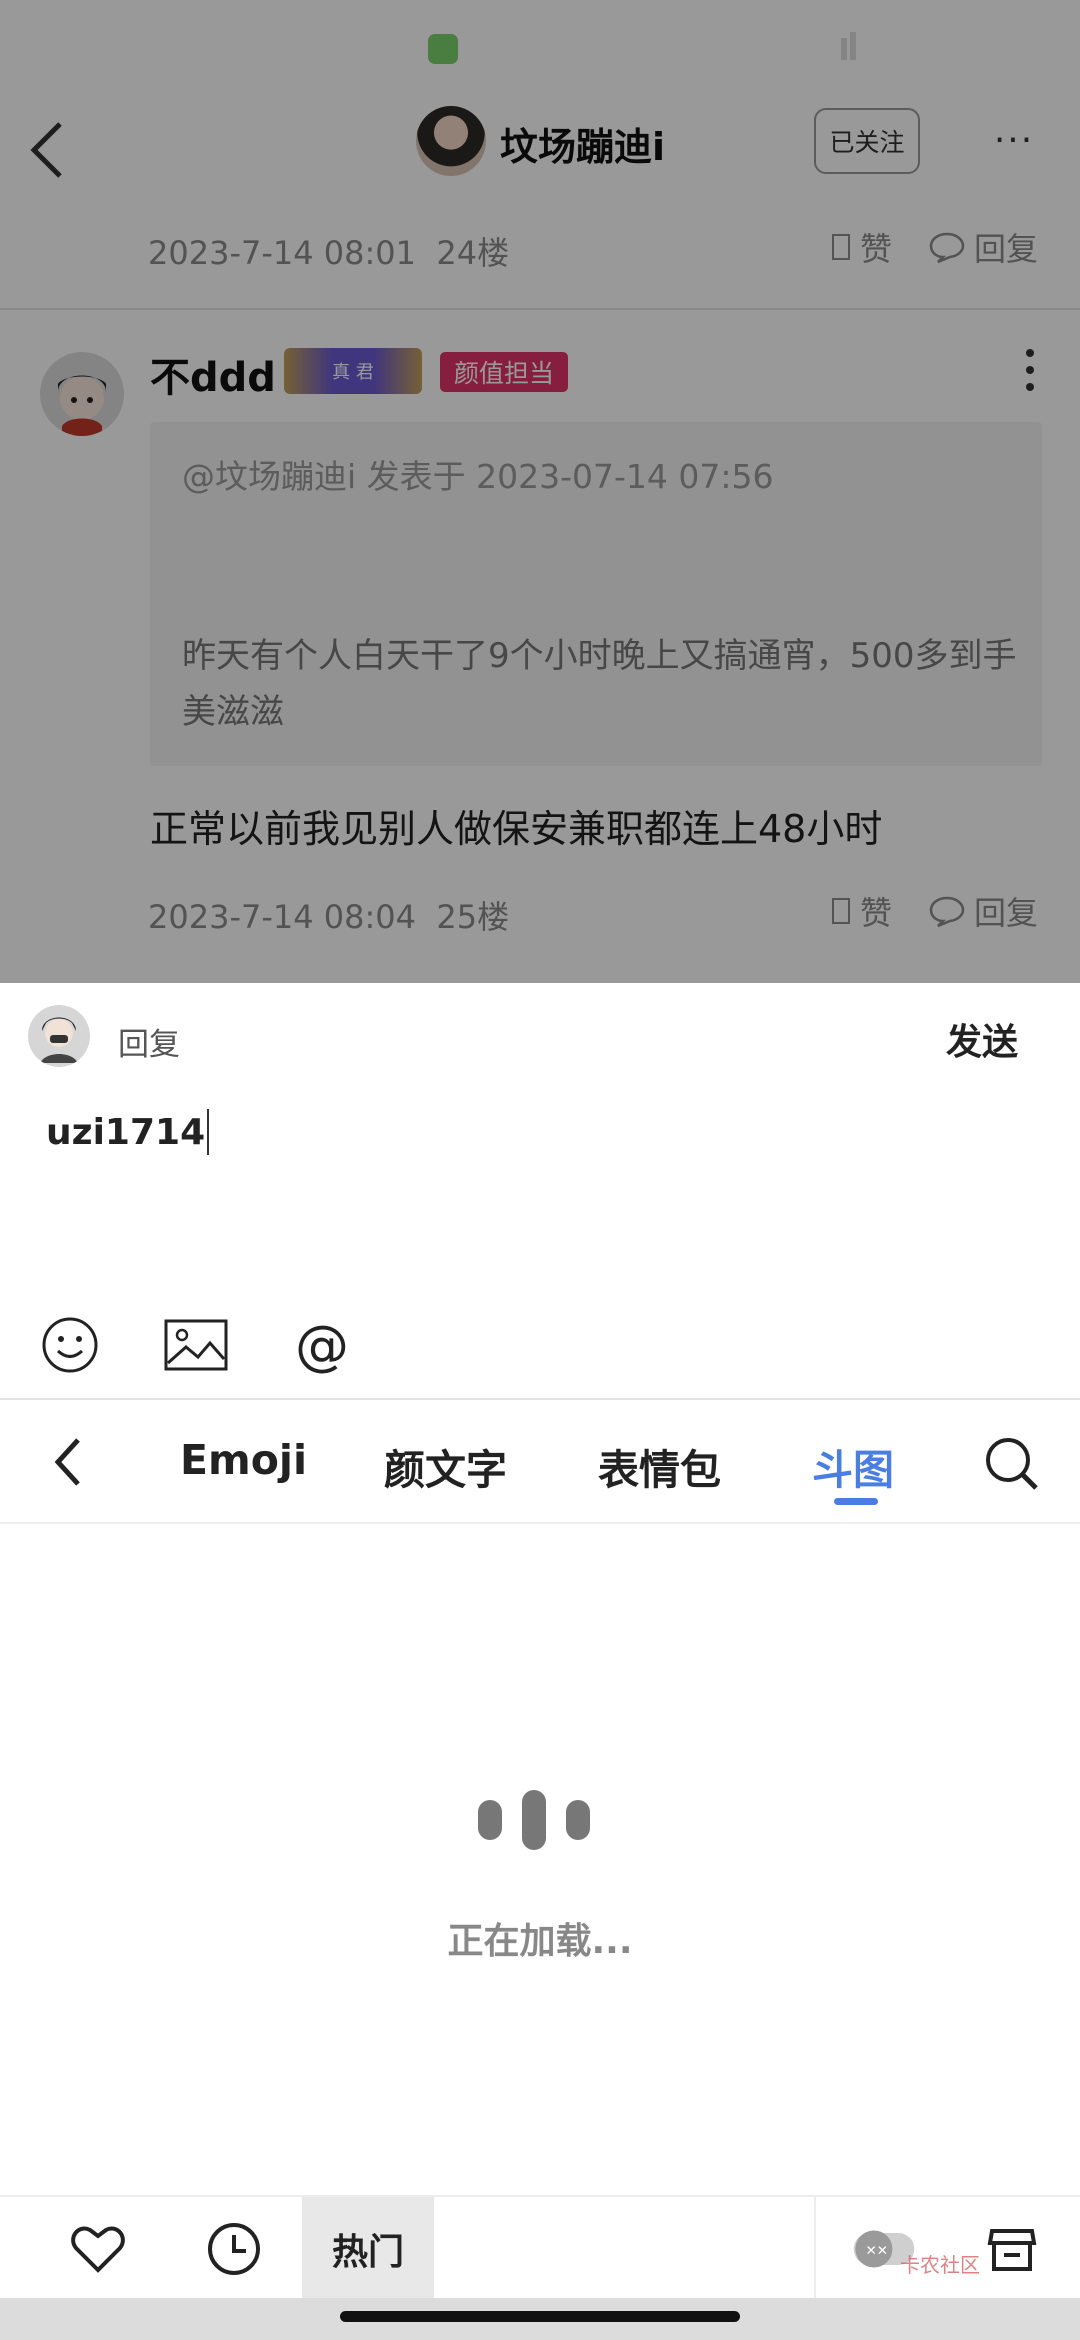 The height and width of the screenshot is (2340, 1080). Describe the element at coordinates (516, 829) in the screenshot. I see `comment-text: 正常以前我见别人做保安兼职都连上48小时` at that location.